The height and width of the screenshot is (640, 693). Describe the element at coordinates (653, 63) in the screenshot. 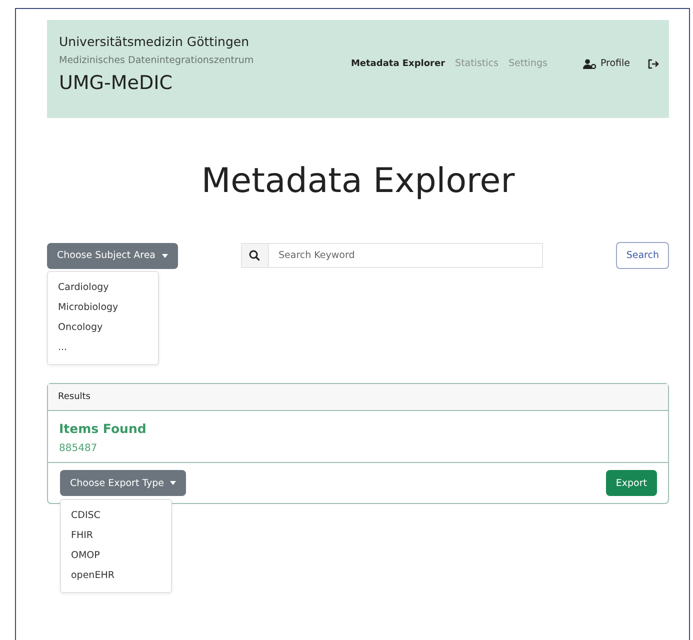

I see `logout-icon` at that location.